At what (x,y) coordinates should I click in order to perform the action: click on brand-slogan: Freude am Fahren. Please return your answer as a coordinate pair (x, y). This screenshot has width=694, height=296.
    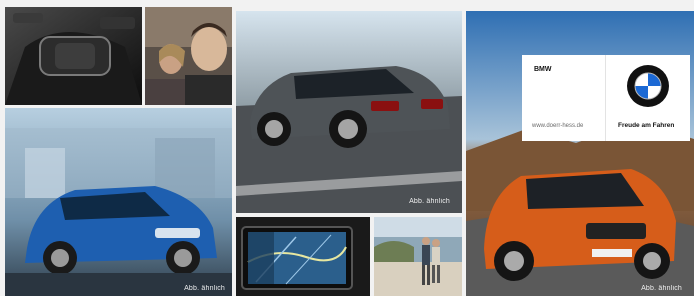
    Looking at the image, I should click on (646, 125).